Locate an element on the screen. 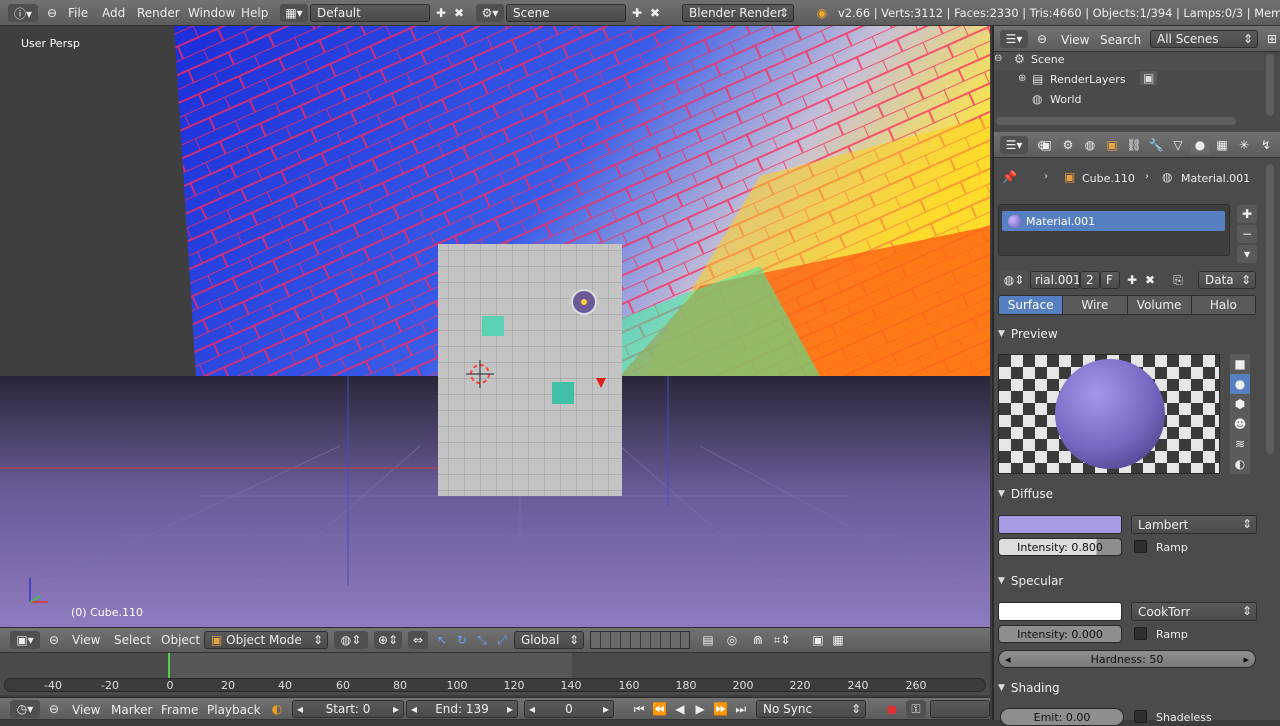  remove-layout-icon: ✖ is located at coordinates (459, 13).